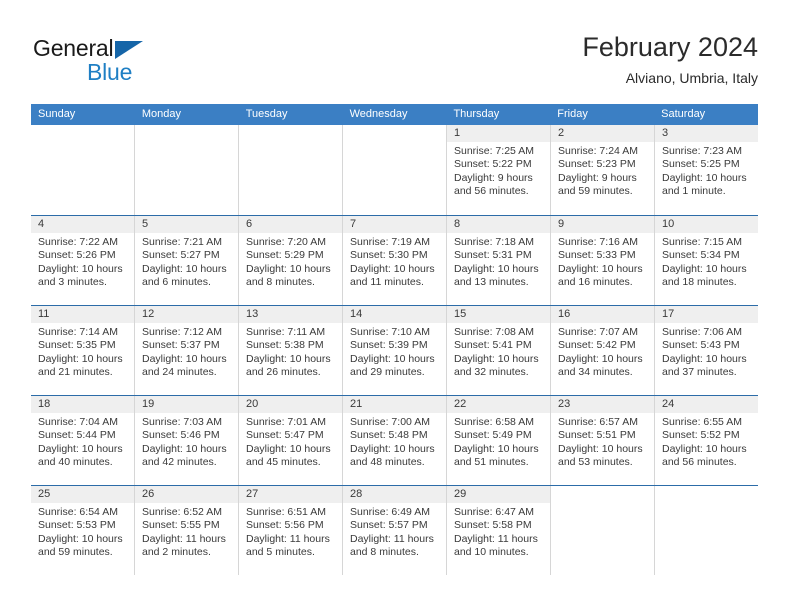 The width and height of the screenshot is (792, 612). What do you see at coordinates (600, 365) in the screenshot?
I see `daylight-text: Daylight: 10 hours and 34 minutes.` at bounding box center [600, 365].